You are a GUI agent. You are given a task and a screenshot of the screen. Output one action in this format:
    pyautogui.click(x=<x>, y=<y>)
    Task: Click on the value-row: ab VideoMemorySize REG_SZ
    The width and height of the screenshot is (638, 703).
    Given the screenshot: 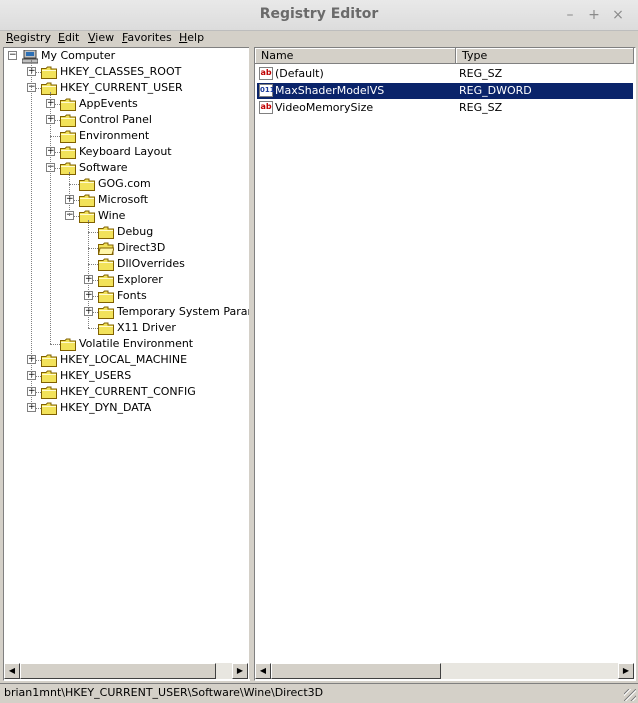 What is the action you would take?
    pyautogui.click(x=445, y=108)
    